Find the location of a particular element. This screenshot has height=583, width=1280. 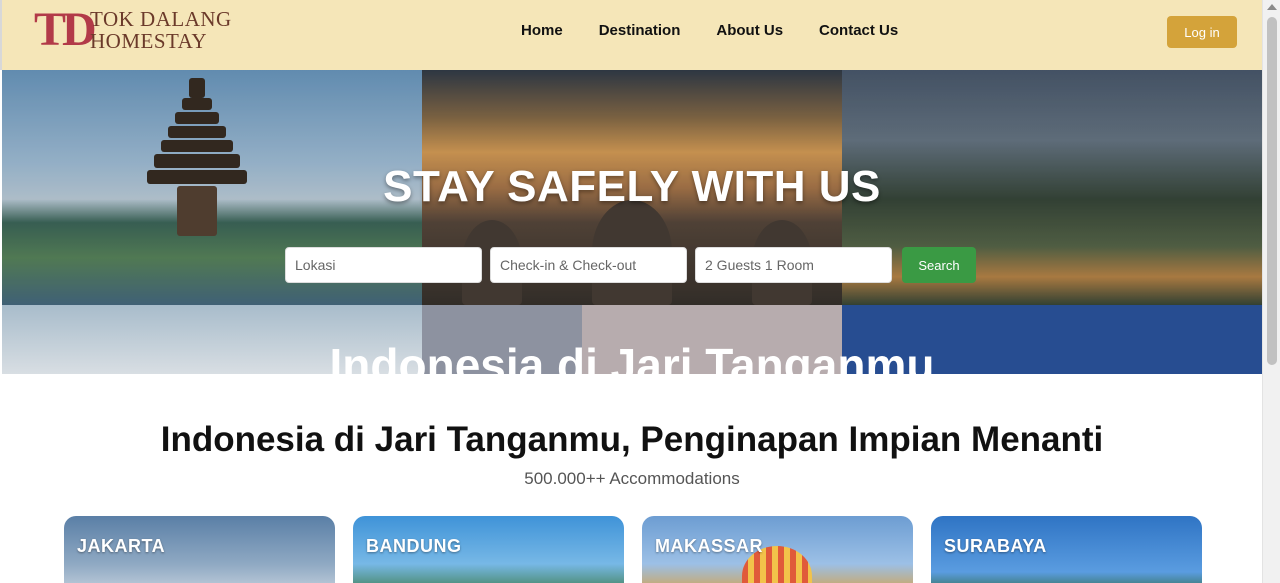

nav-destination: Destination is located at coordinates (640, 30).